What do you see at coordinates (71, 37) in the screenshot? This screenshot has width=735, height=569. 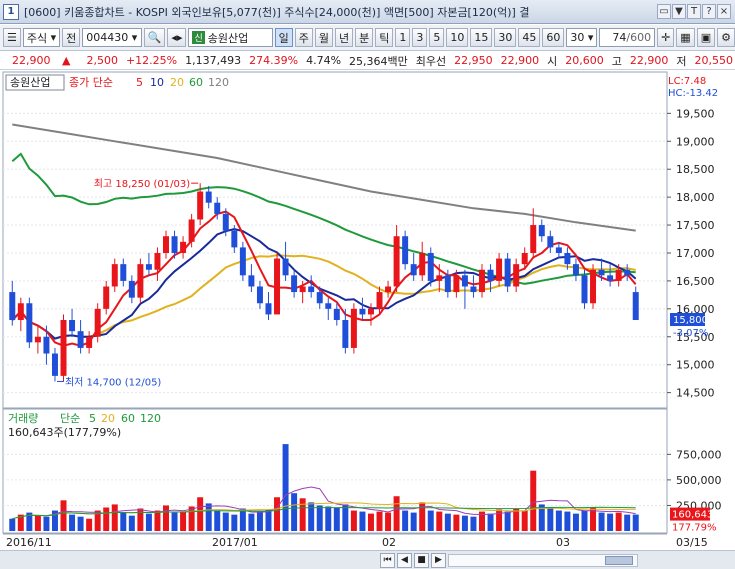 I see `jeon-button: 전` at bounding box center [71, 37].